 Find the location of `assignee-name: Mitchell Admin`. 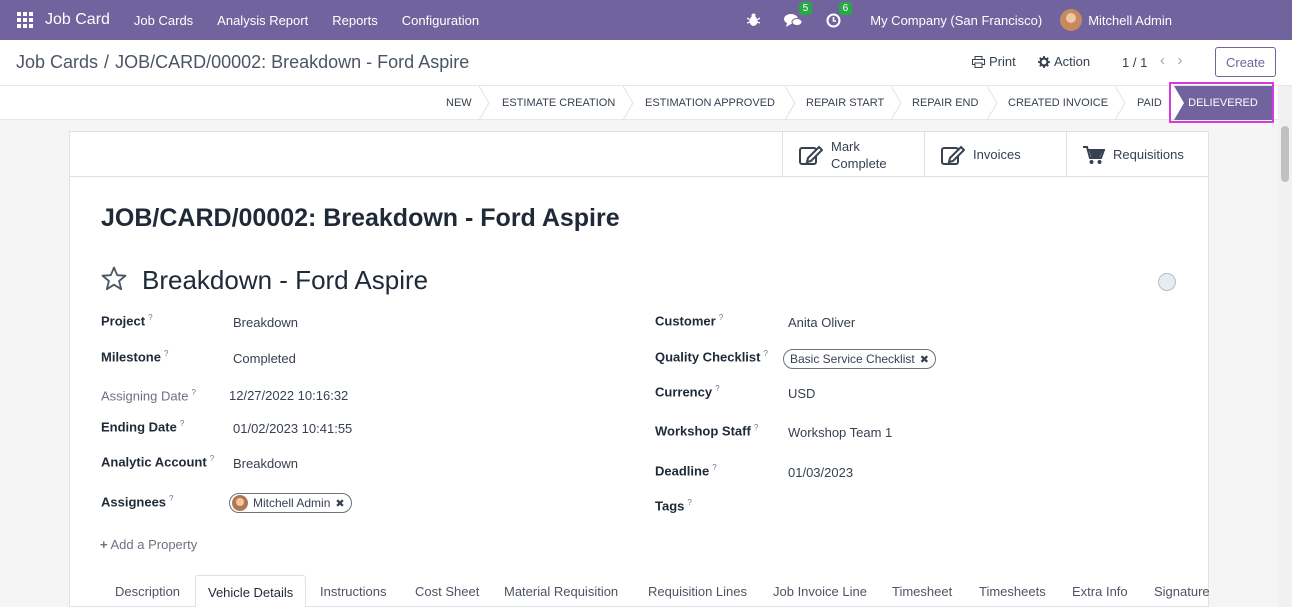

assignee-name: Mitchell Admin is located at coordinates (292, 503).